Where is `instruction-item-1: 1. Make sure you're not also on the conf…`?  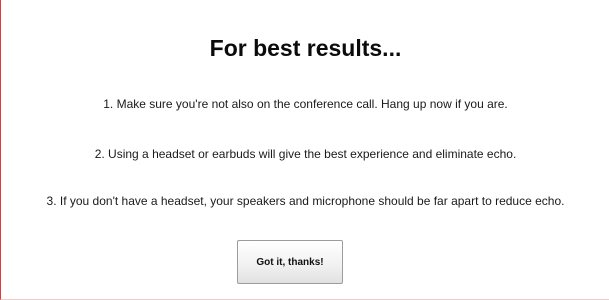 instruction-item-1: 1. Make sure you're not also on the conf… is located at coordinates (305, 104).